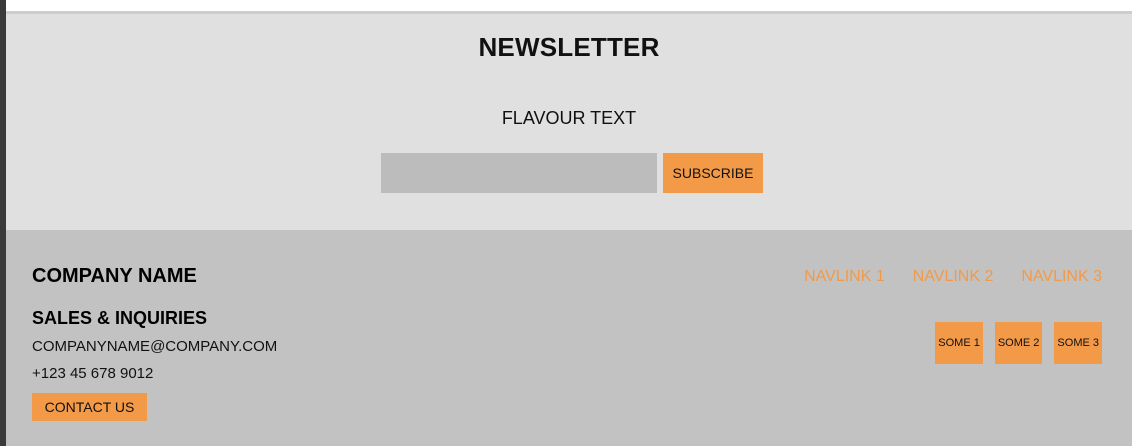 The width and height of the screenshot is (1132, 446). I want to click on social-button-1: SOME 1, so click(959, 343).